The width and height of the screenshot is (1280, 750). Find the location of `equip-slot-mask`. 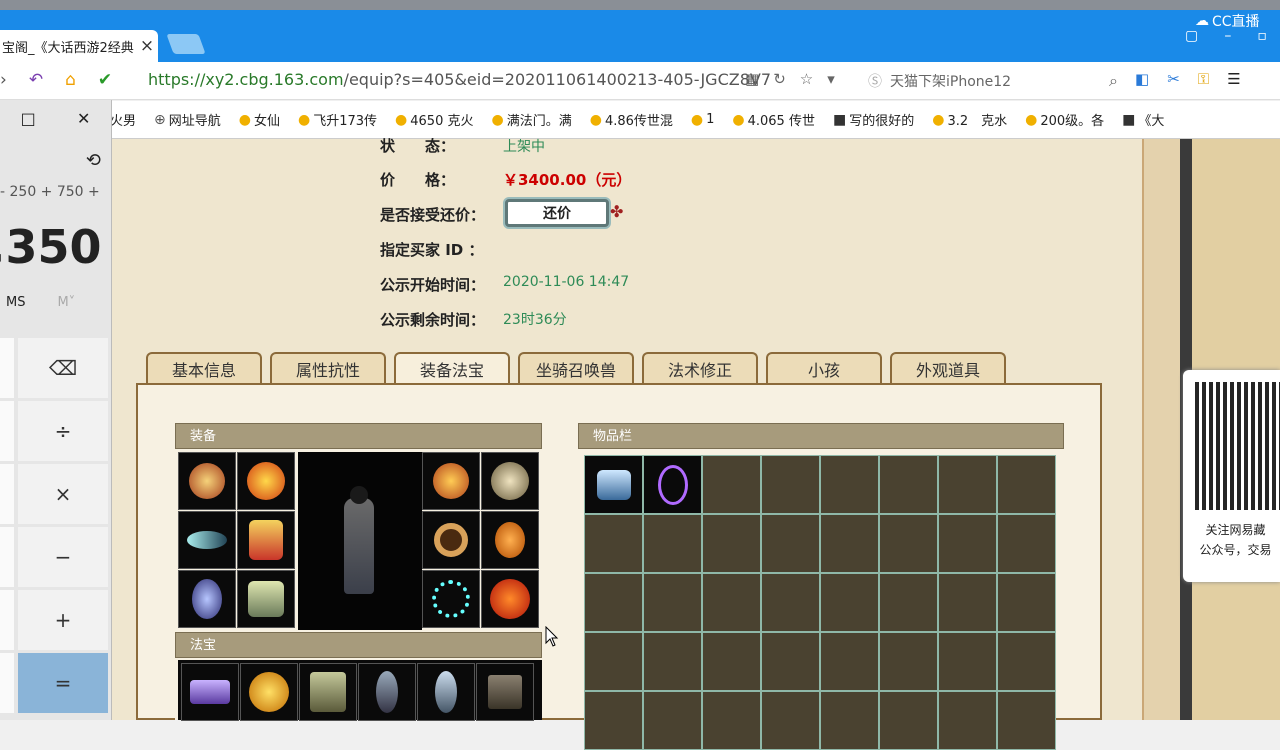

equip-slot-mask is located at coordinates (451, 481).